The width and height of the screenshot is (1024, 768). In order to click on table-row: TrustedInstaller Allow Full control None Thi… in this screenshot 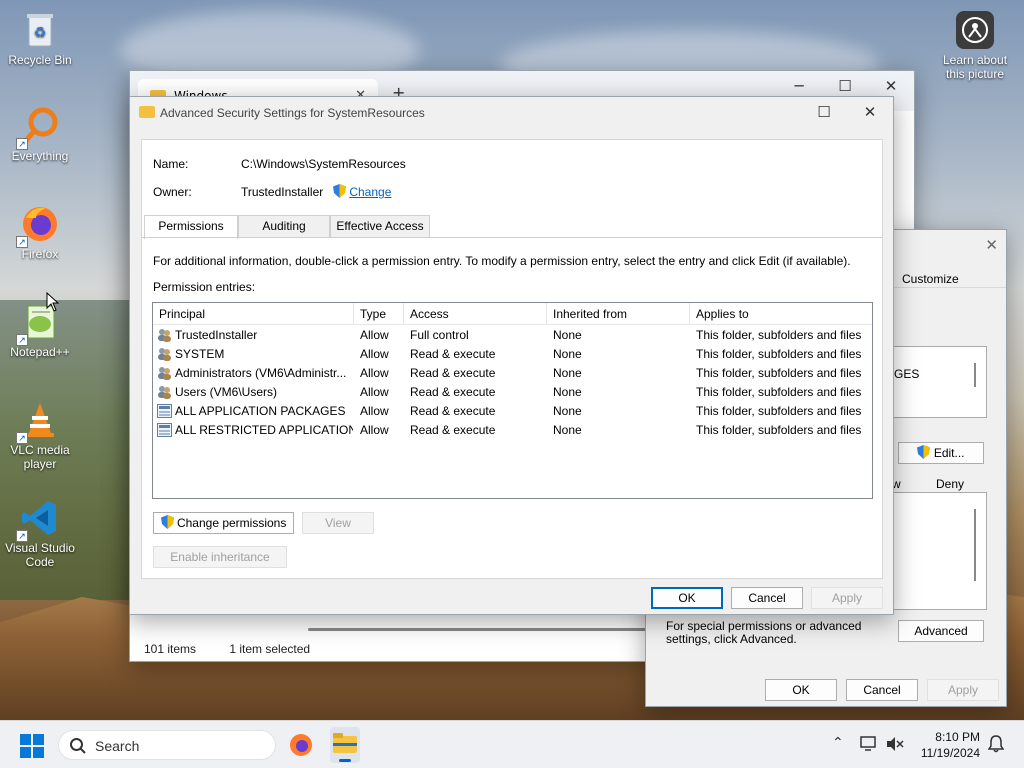, I will do `click(512, 335)`.